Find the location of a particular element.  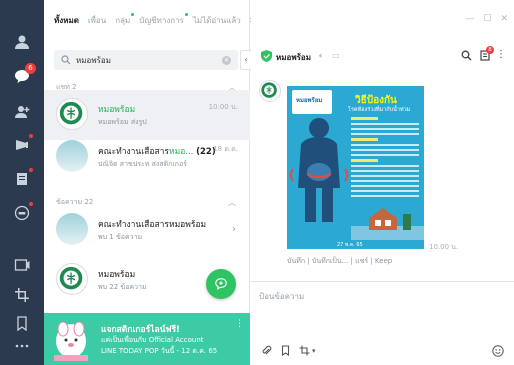

new-chat-icon is located at coordinates (221, 284).